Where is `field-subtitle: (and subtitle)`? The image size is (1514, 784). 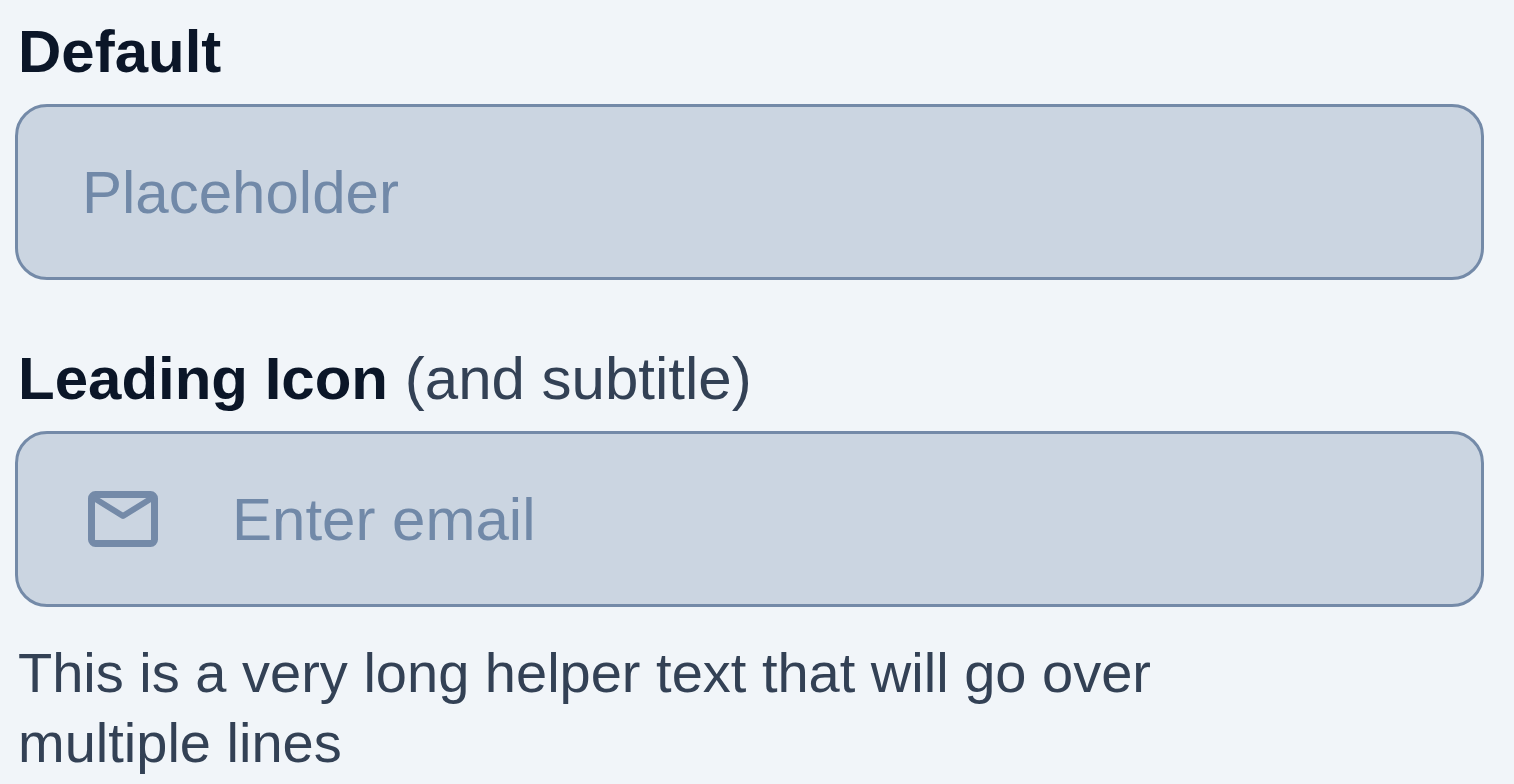
field-subtitle: (and subtitle) is located at coordinates (578, 378).